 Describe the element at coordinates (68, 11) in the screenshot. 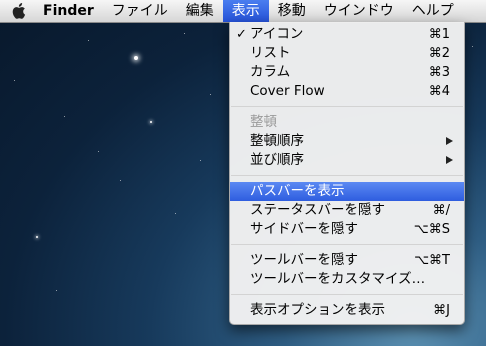

I see `menu-finder: Finder` at that location.